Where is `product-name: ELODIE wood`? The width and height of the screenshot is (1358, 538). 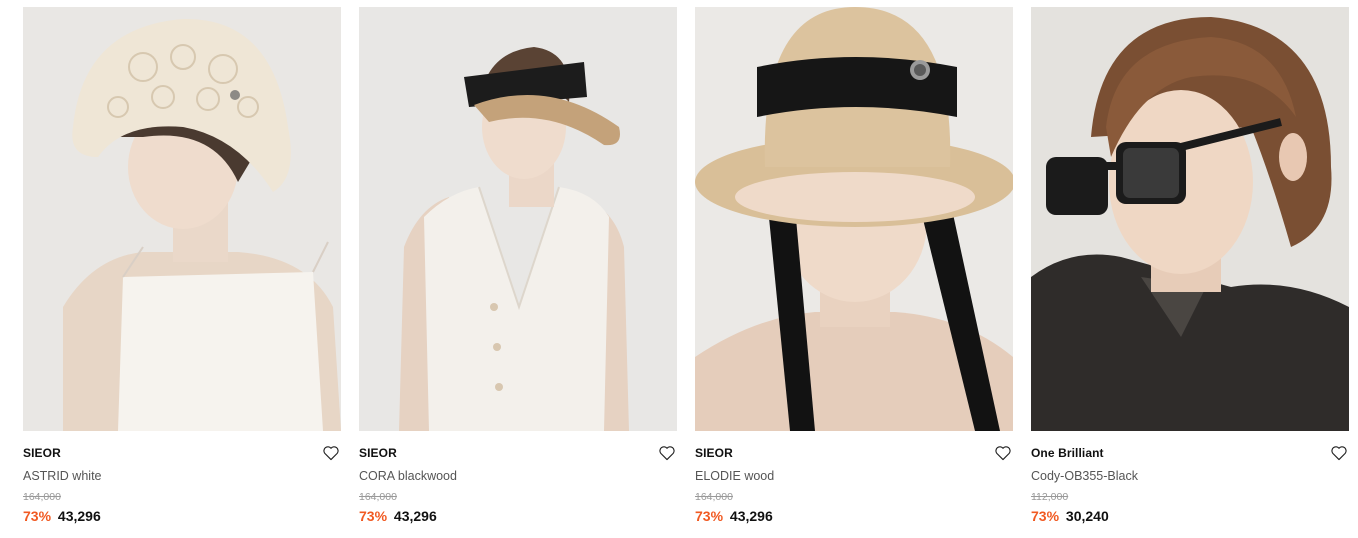
product-name: ELODIE wood is located at coordinates (854, 476).